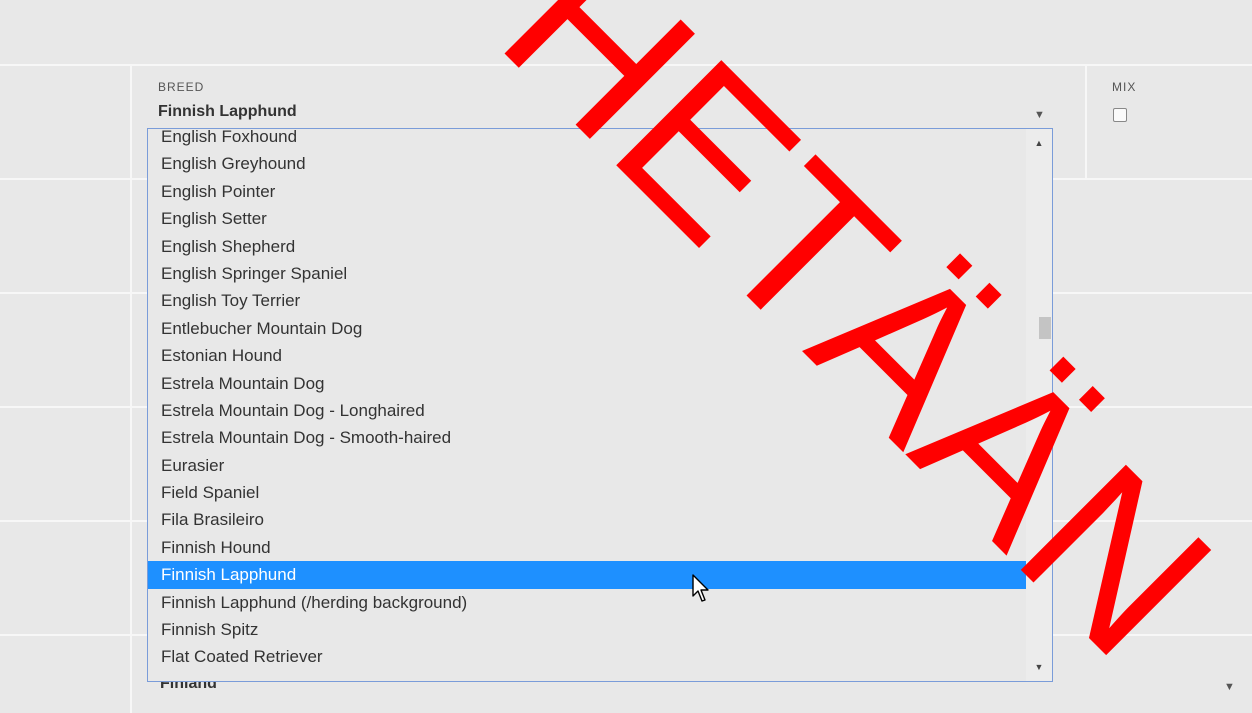  I want to click on breed-option: Finnish Hound, so click(587, 547).